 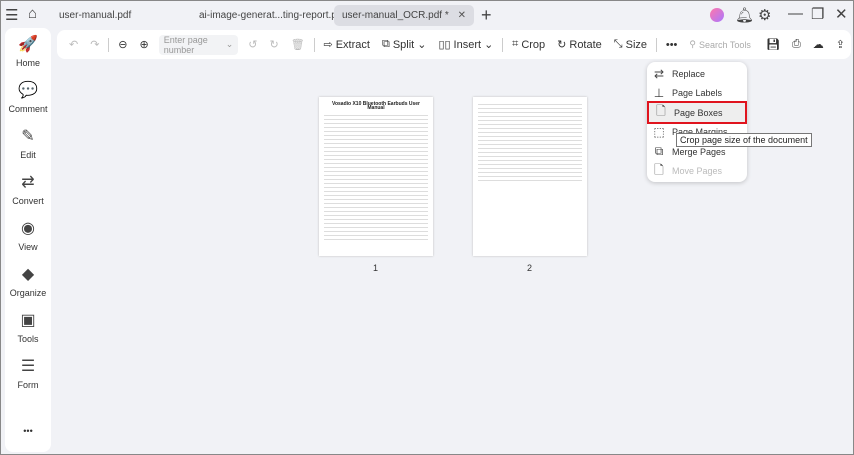 I want to click on tab-label: user-manual_OCR.pdf *, so click(x=395, y=15).